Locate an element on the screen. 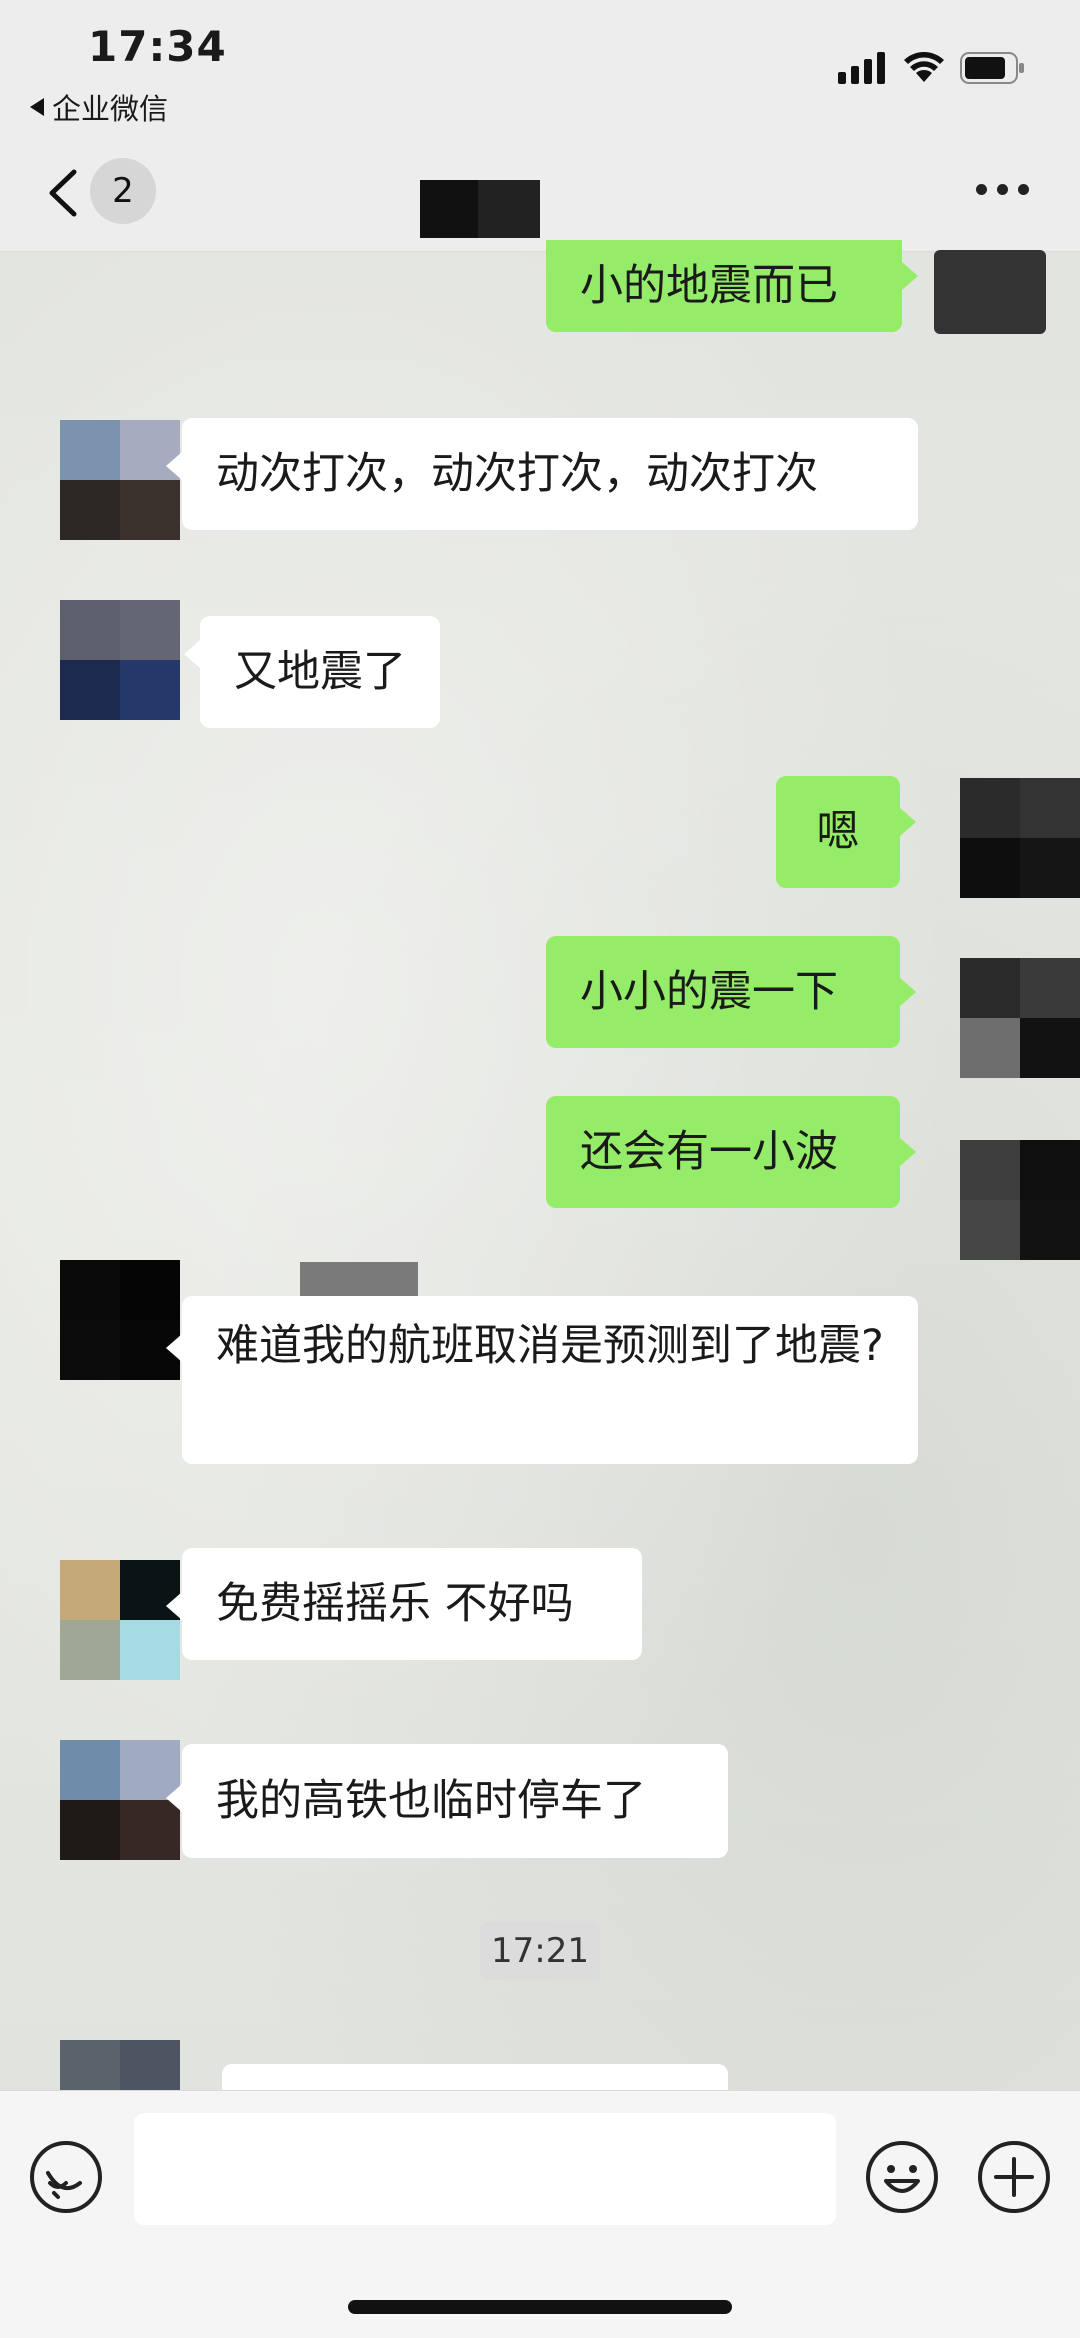 The image size is (1080, 2338). message-bubble-outgoing: 小小的震一下 is located at coordinates (723, 992).